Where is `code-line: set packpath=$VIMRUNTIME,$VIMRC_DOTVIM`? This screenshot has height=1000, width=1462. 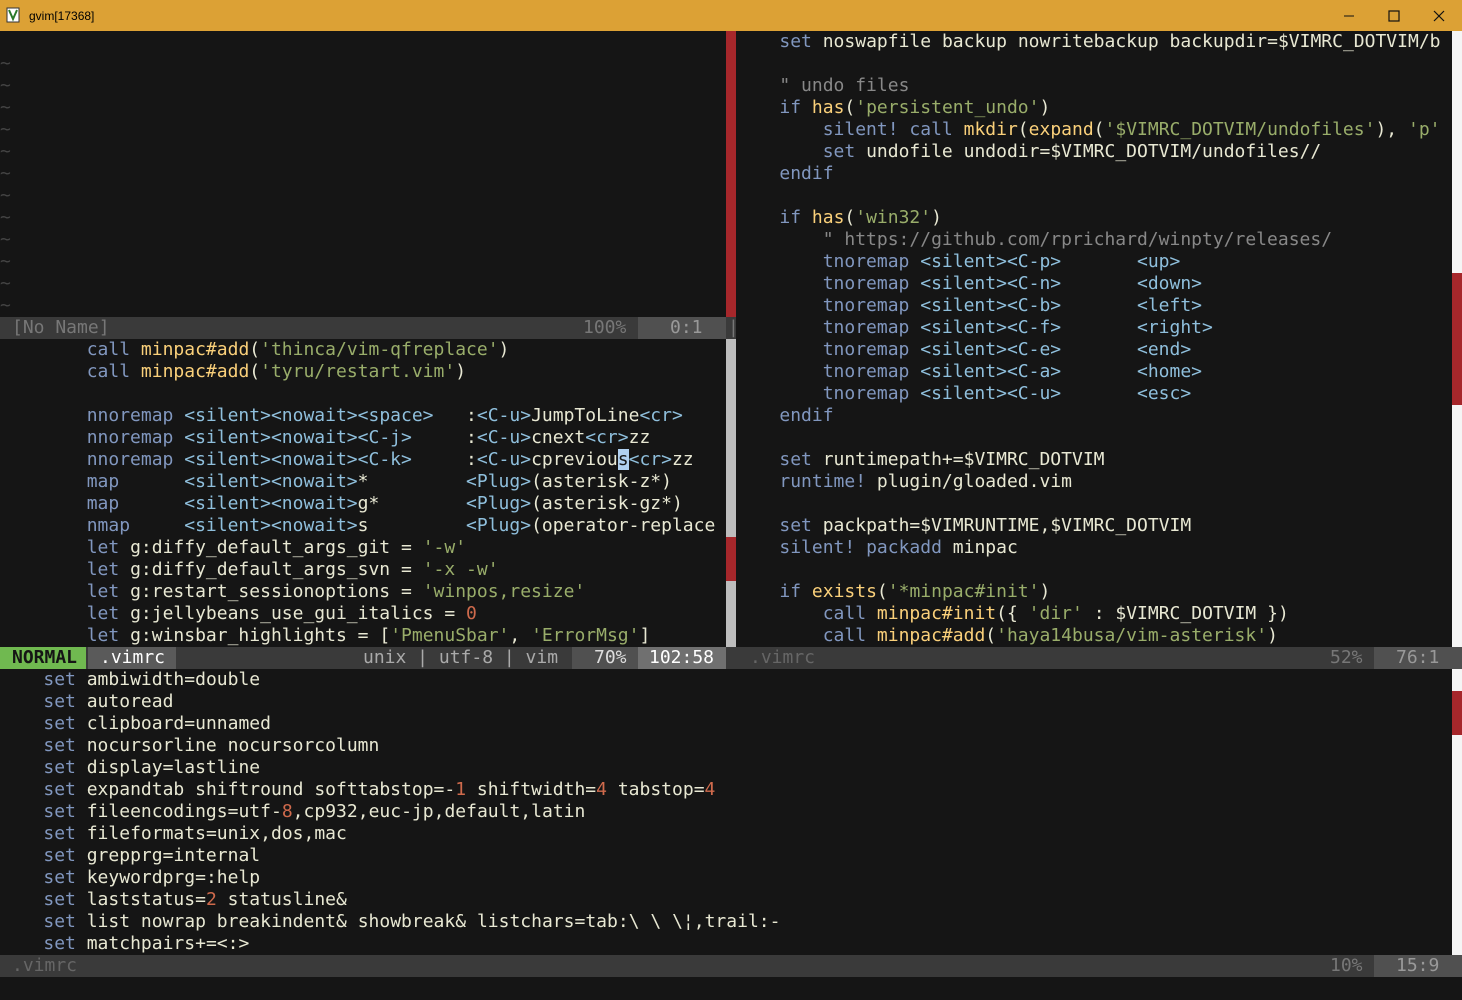 code-line: set packpath=$VIMRUNTIME,$VIMRC_DOTVIM is located at coordinates (1094, 526).